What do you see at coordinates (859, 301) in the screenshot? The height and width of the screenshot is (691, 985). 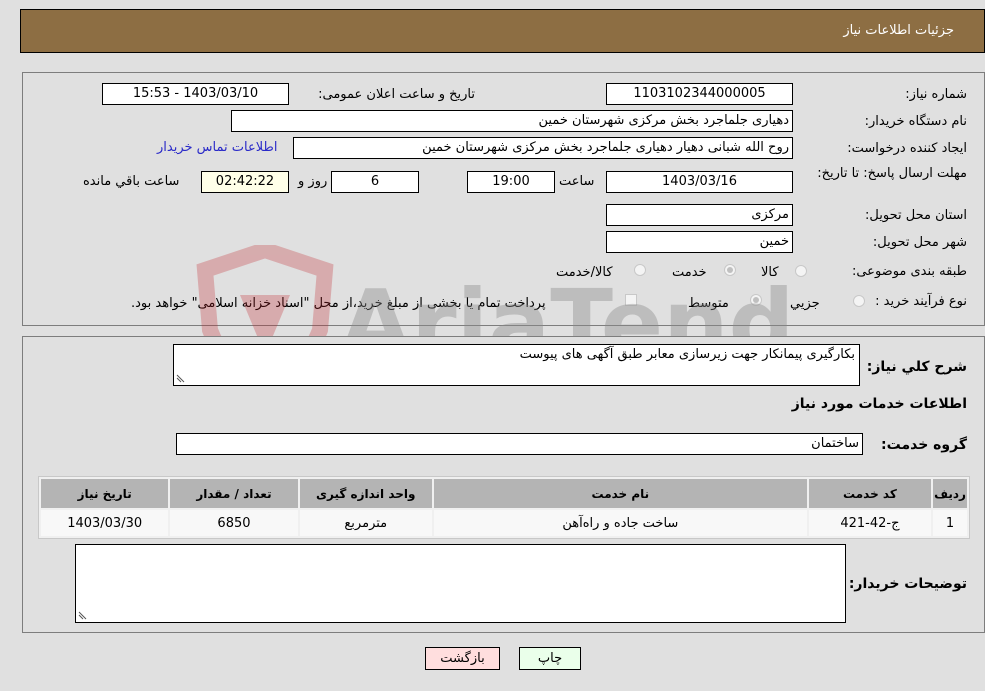 I see `purchase-type-radio-minor` at bounding box center [859, 301].